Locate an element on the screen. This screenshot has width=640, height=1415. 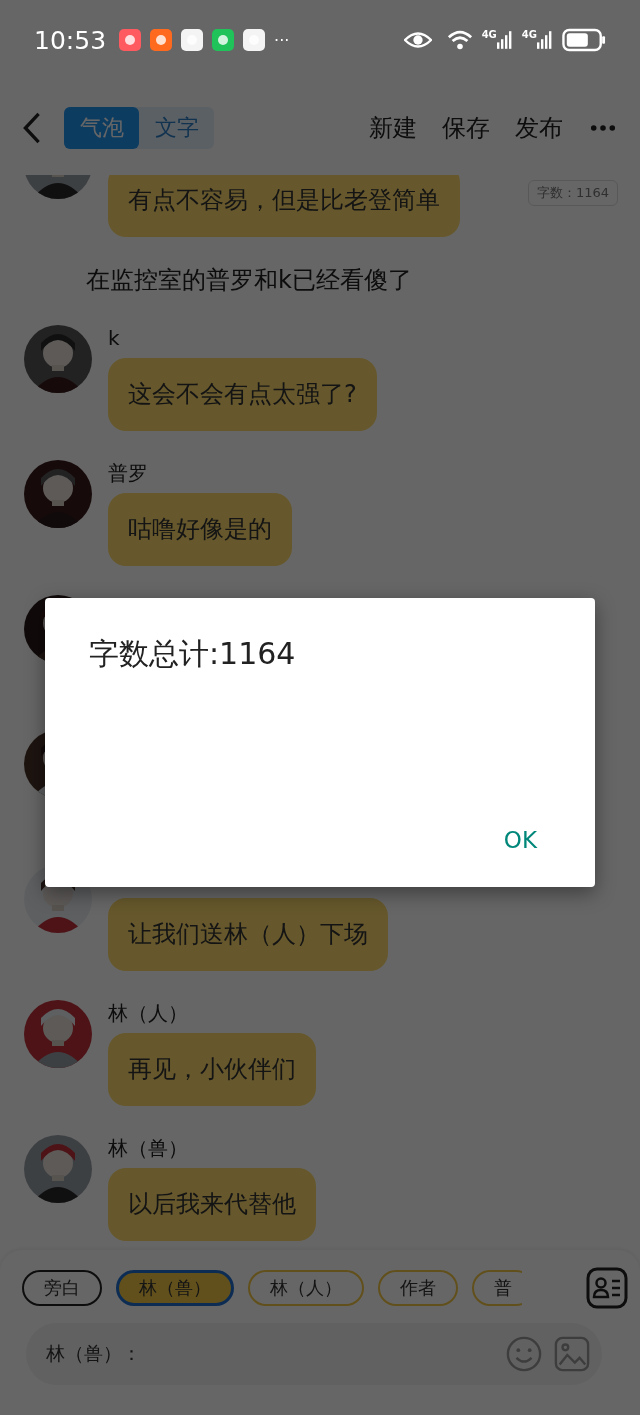
ok-button: OK is located at coordinates (520, 840).